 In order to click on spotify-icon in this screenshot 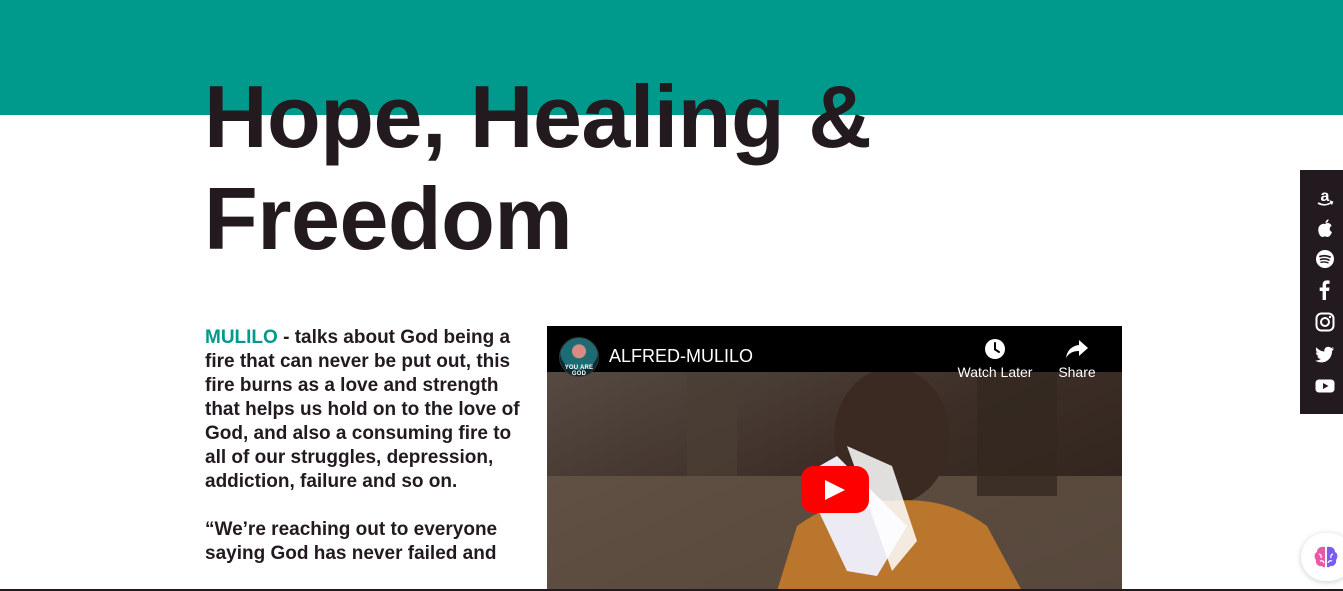, I will do `click(1325, 259)`.